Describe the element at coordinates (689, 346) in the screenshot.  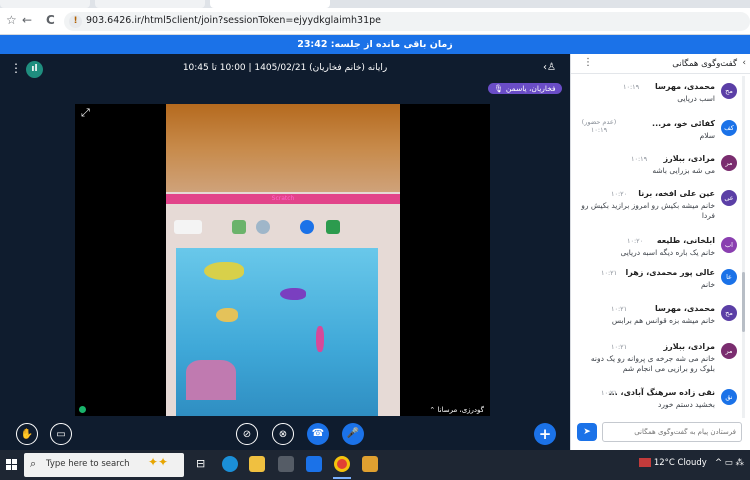
I see `message-sender: مرادی، ببلارز` at that location.